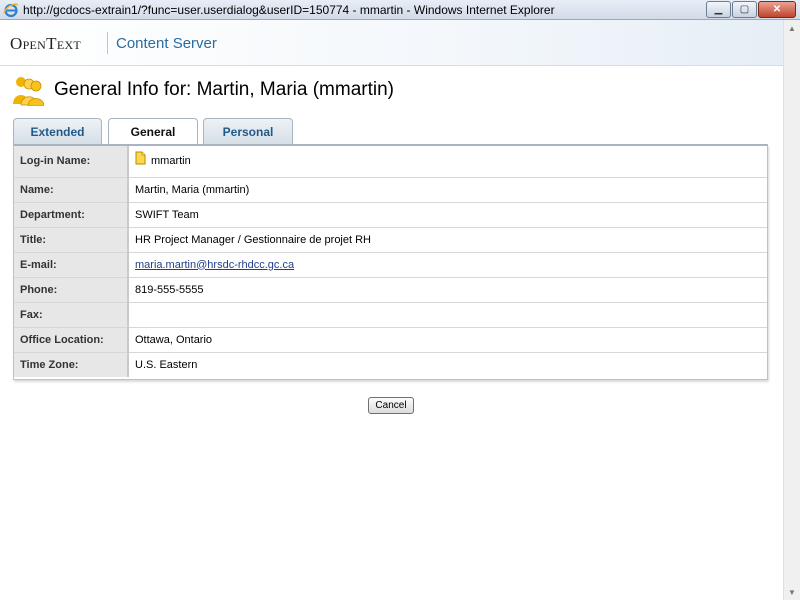 The height and width of the screenshot is (600, 800). What do you see at coordinates (71, 315) in the screenshot?
I see `fax-label: Fax:` at bounding box center [71, 315].